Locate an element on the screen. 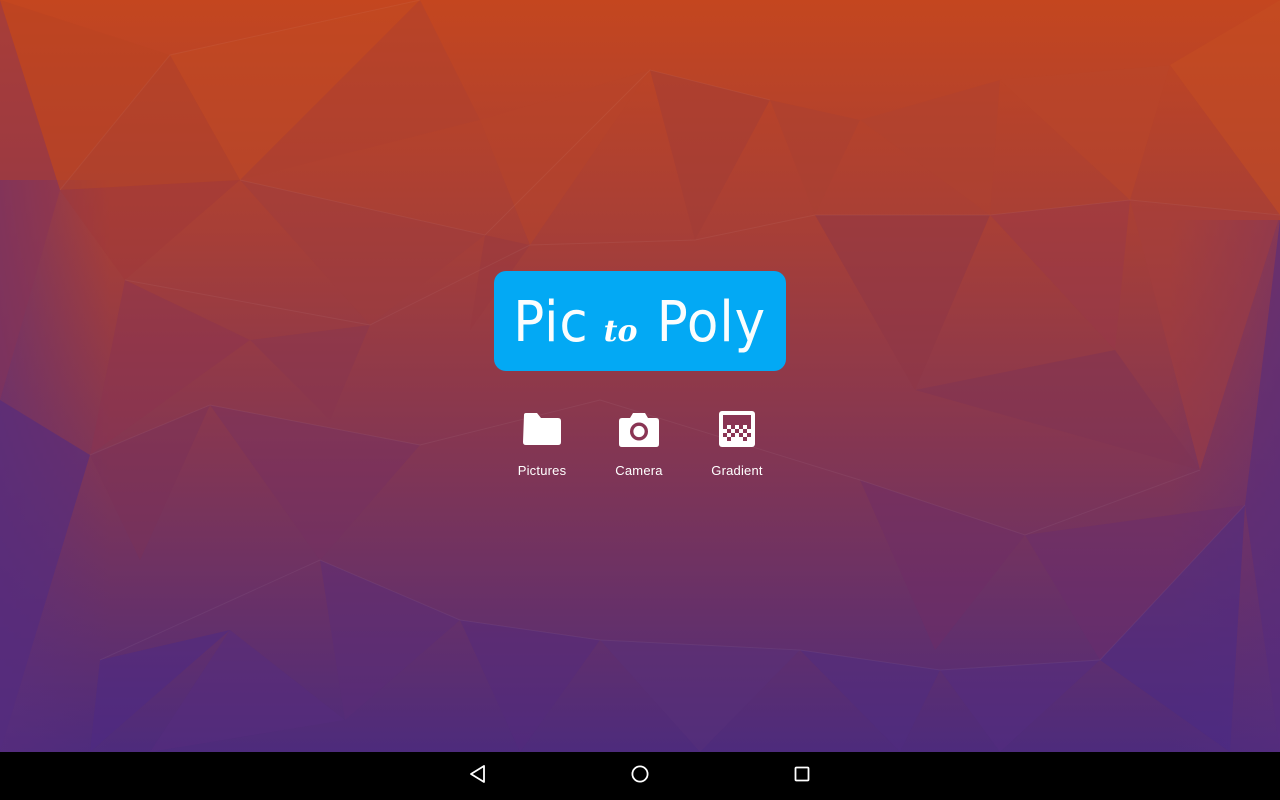 The image size is (1280, 800). camera-icon is located at coordinates (639, 429).